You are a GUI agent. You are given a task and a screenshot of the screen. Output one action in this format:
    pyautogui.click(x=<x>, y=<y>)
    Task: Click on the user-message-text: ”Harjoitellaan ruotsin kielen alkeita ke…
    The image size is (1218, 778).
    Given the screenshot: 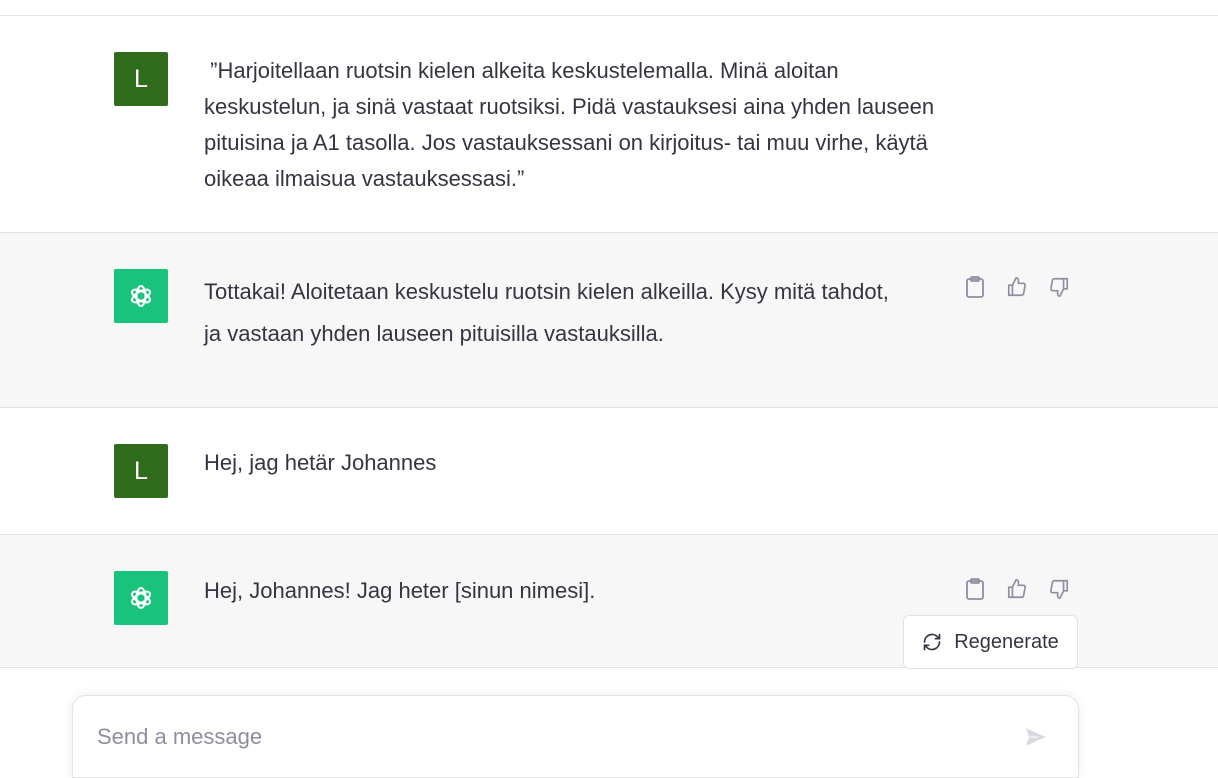 What is the action you would take?
    pyautogui.click(x=572, y=124)
    